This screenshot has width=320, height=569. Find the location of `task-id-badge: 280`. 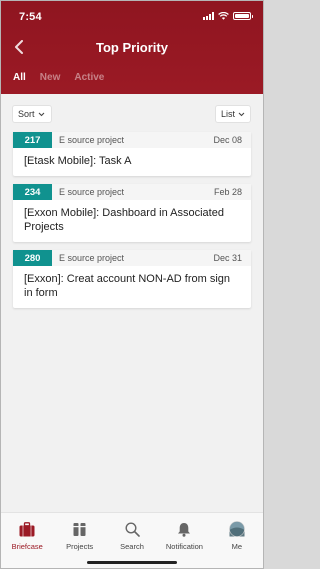

task-id-badge: 280 is located at coordinates (32, 258).